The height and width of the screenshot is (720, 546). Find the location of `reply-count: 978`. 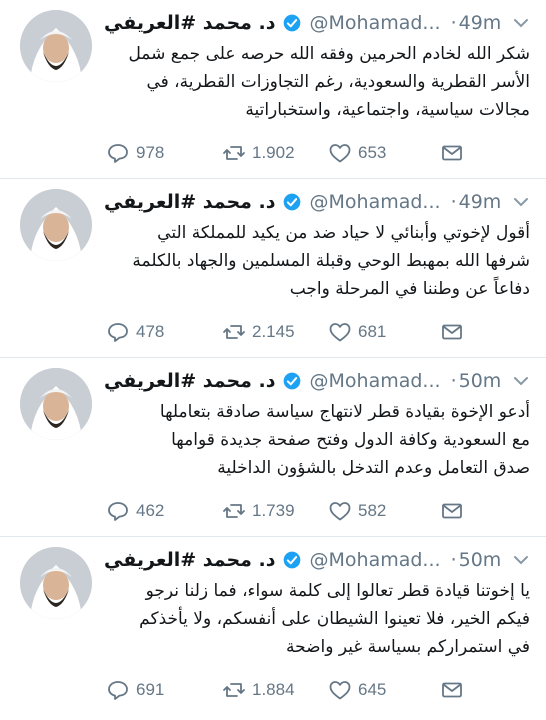

reply-count: 978 is located at coordinates (150, 152).